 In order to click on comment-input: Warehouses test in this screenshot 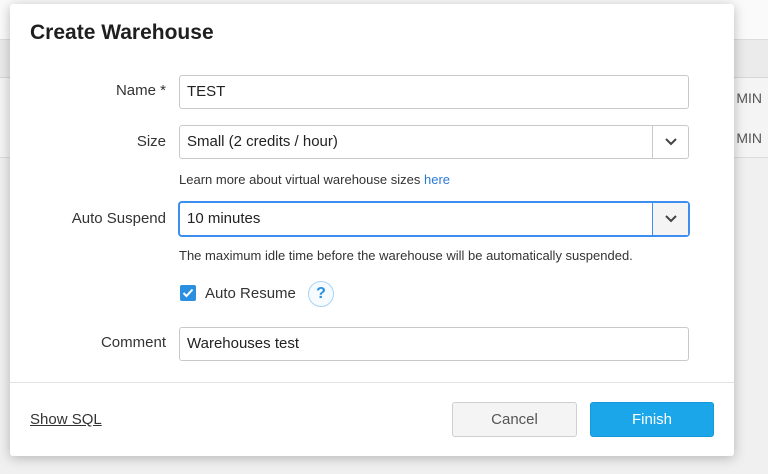, I will do `click(434, 344)`.